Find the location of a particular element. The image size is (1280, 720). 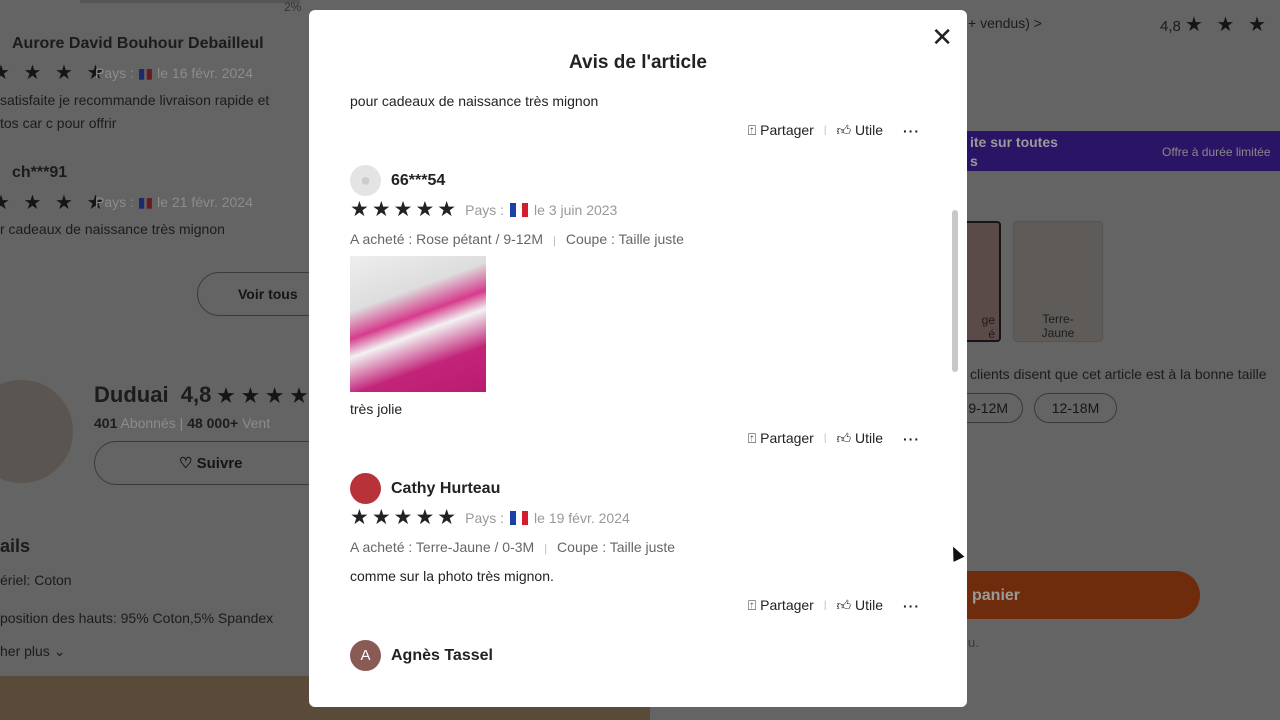

review-photo is located at coordinates (418, 324).